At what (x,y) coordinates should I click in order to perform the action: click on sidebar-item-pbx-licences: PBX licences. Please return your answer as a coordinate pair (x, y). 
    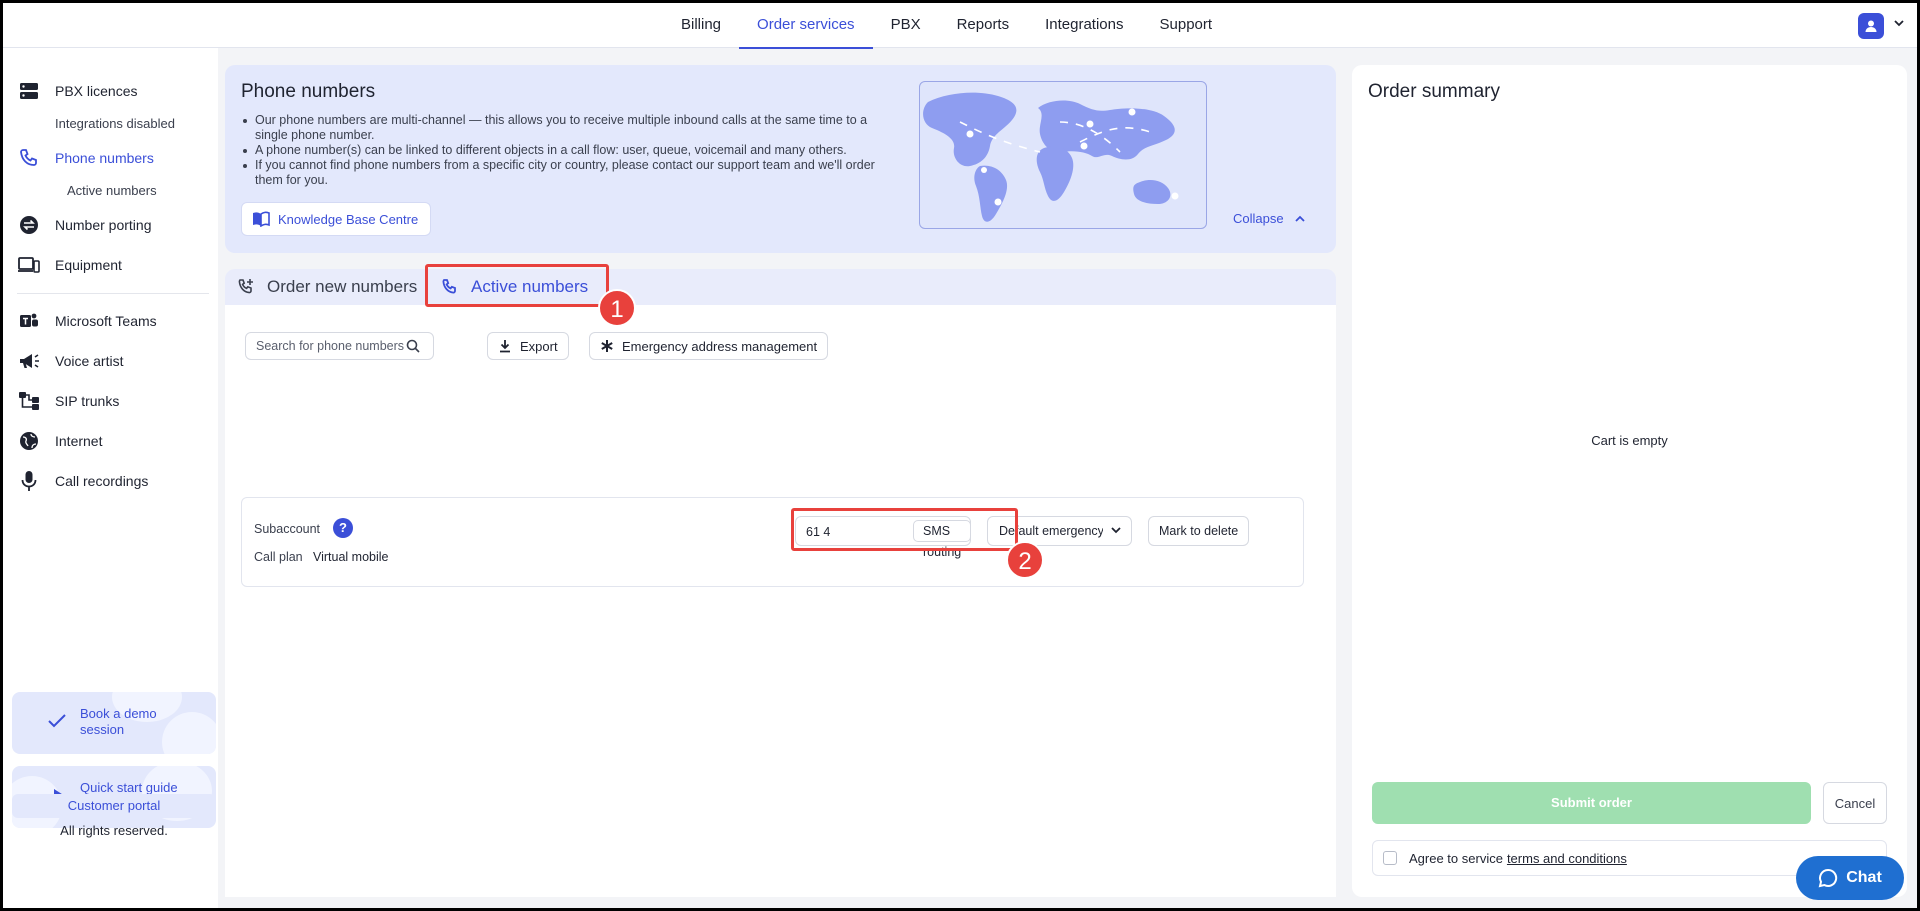
    Looking at the image, I should click on (77, 91).